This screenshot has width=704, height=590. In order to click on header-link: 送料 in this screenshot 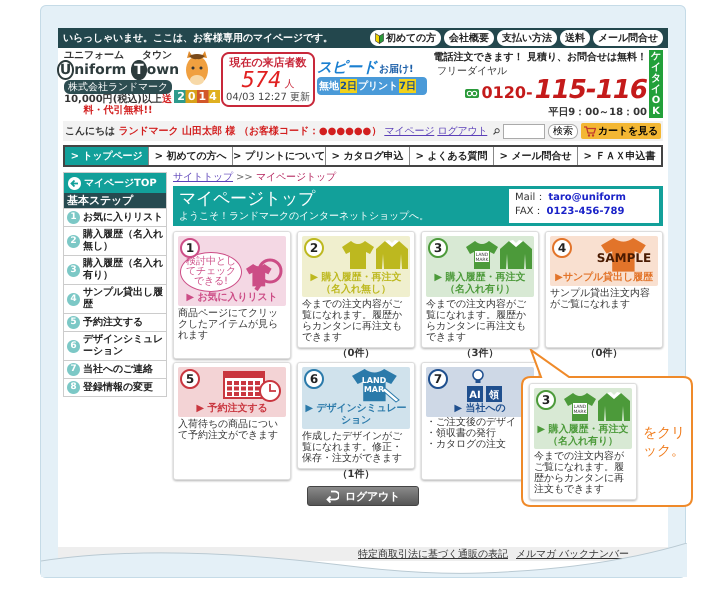, I will do `click(575, 38)`.